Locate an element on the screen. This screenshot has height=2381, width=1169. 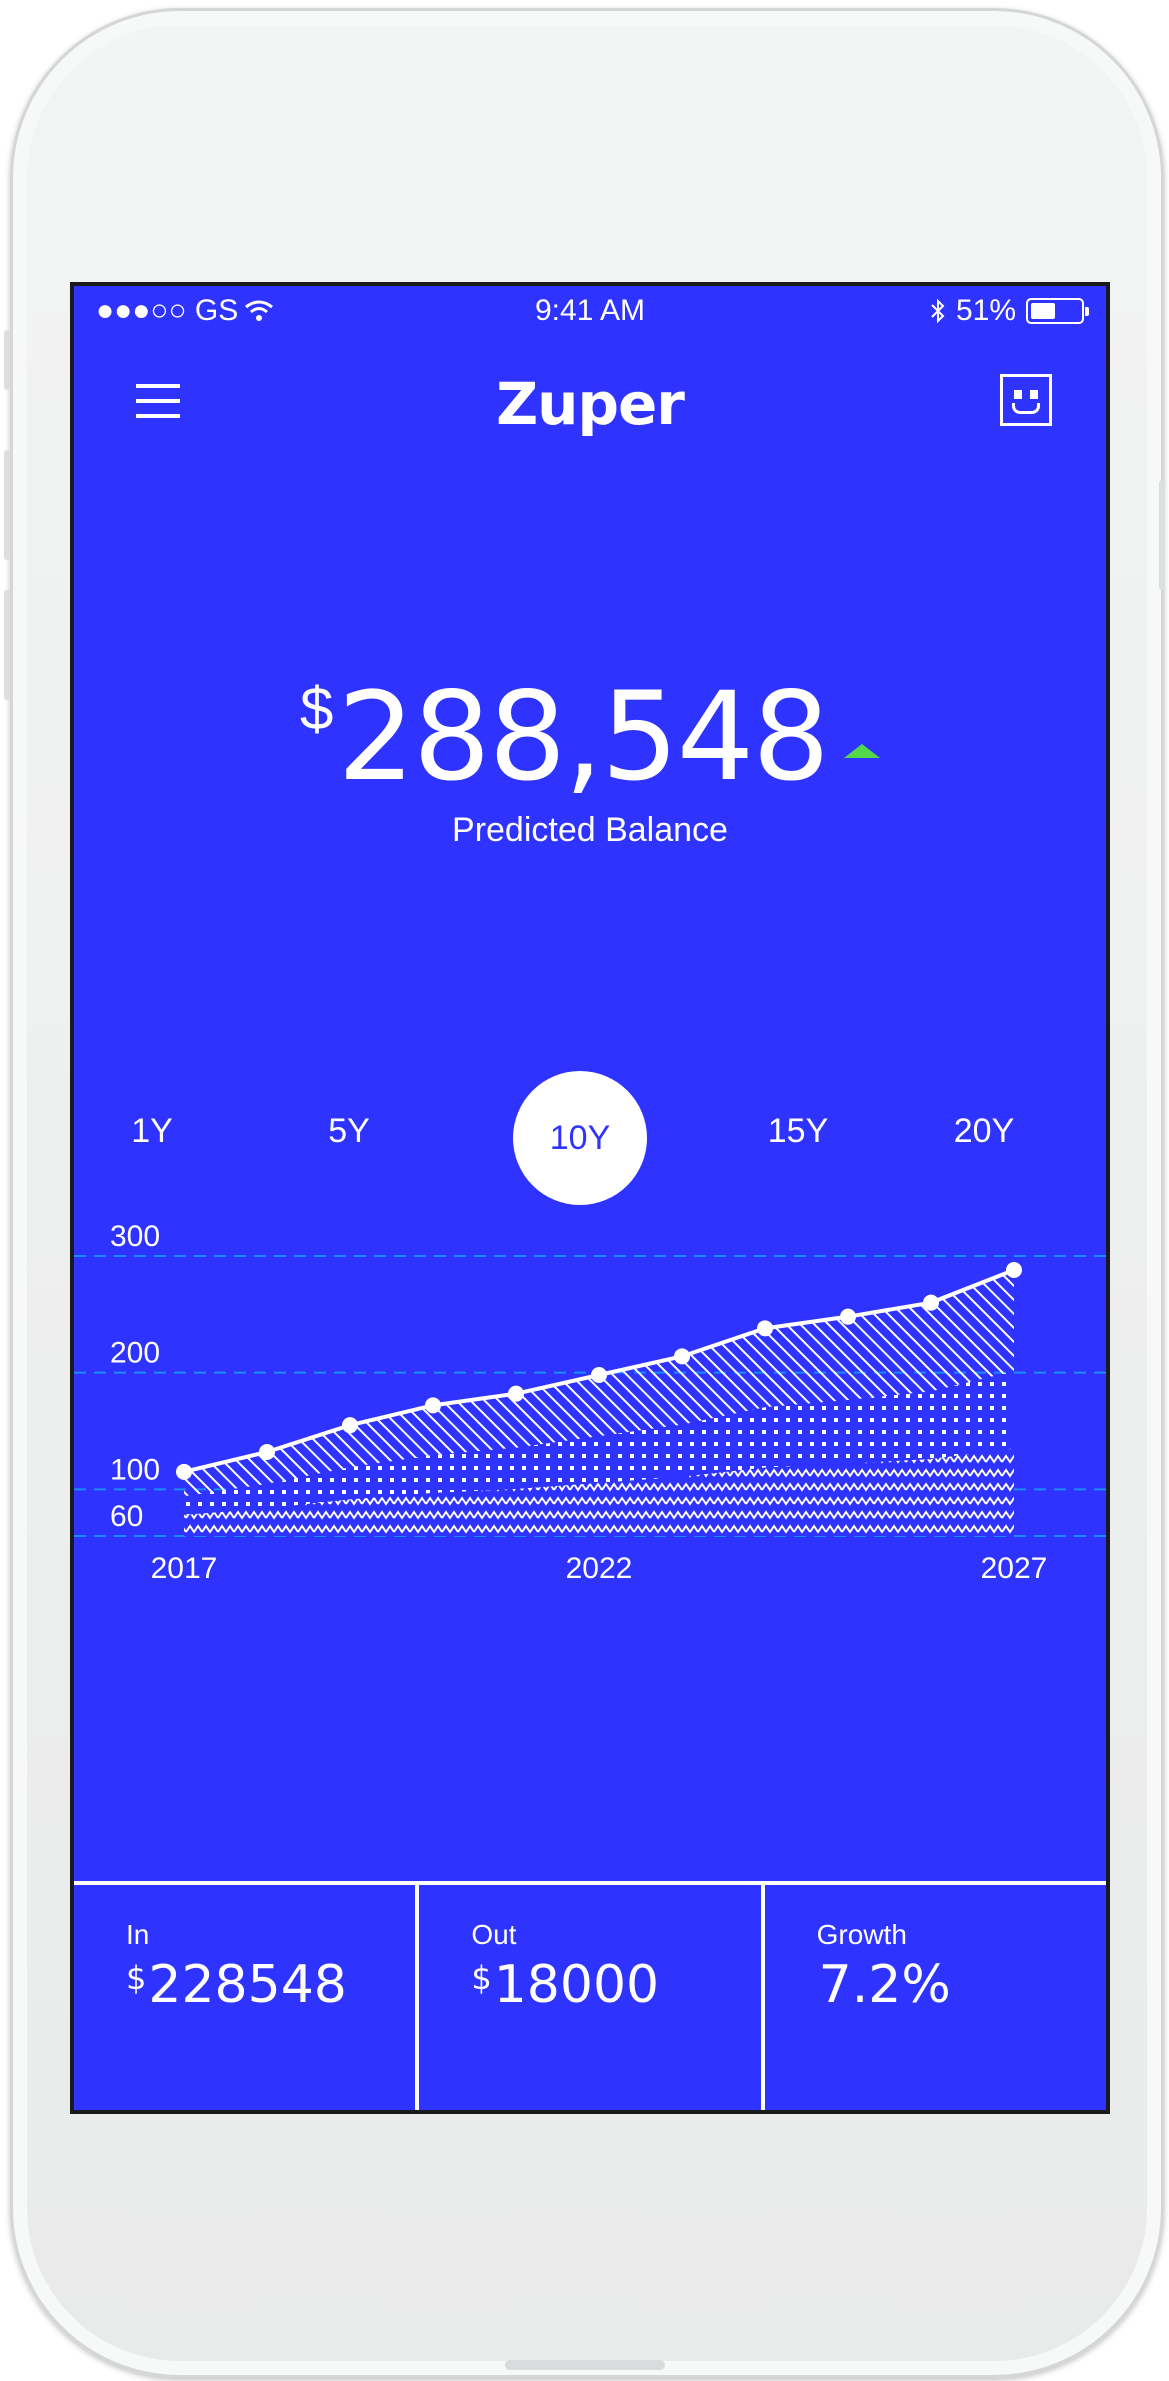
summary-stats: In $228548 Out $18000 Growth 7.2% is located at coordinates (590, 1995).